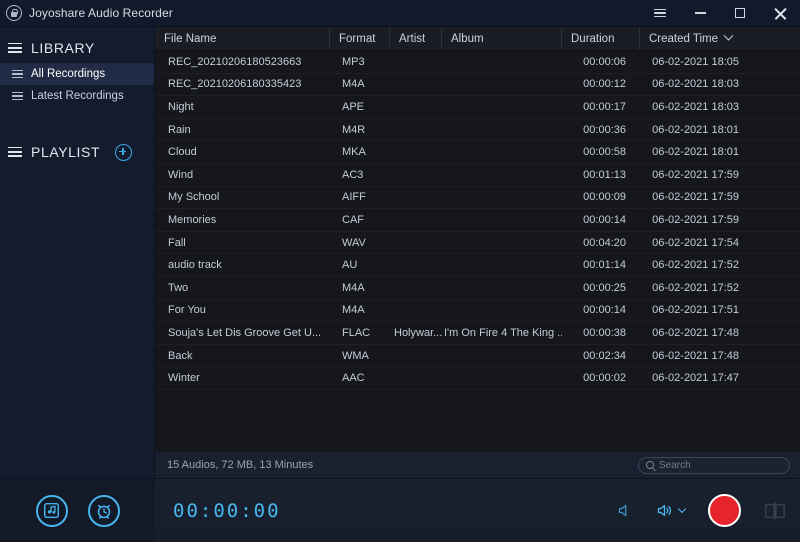  What do you see at coordinates (695, 287) in the screenshot?
I see `cell-time: 06-02-2021 17:52` at bounding box center [695, 287].